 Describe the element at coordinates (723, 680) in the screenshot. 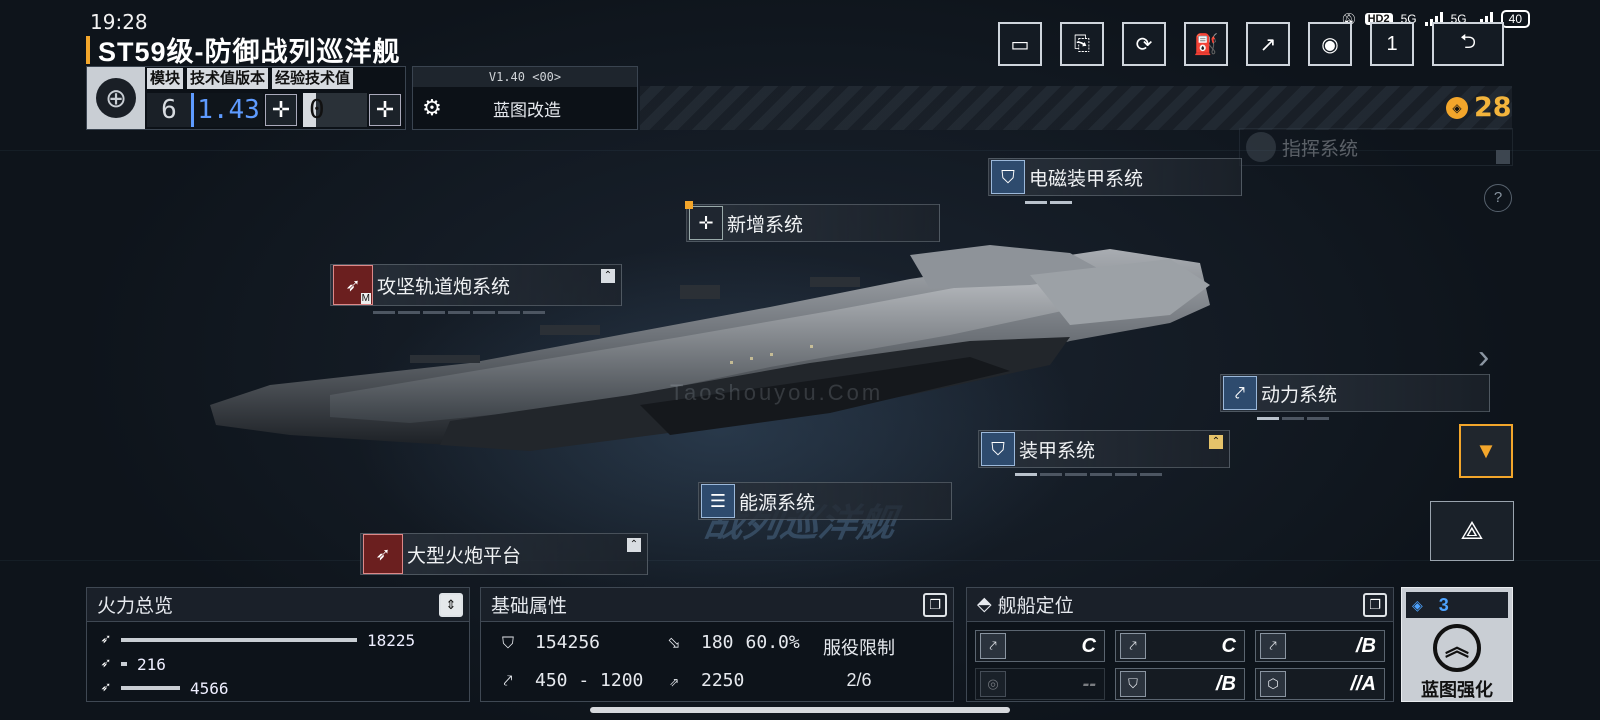

I see `warp-value: 2250` at that location.